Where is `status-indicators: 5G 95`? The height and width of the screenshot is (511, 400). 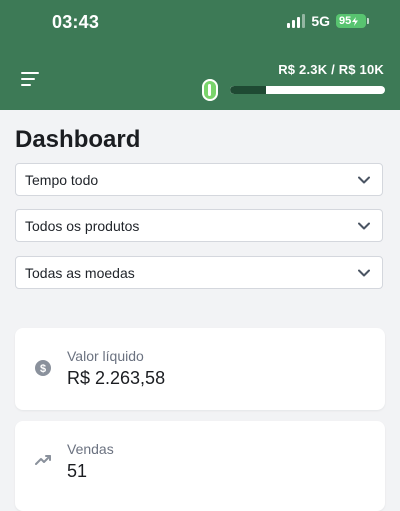 status-indicators: 5G 95 is located at coordinates (328, 21).